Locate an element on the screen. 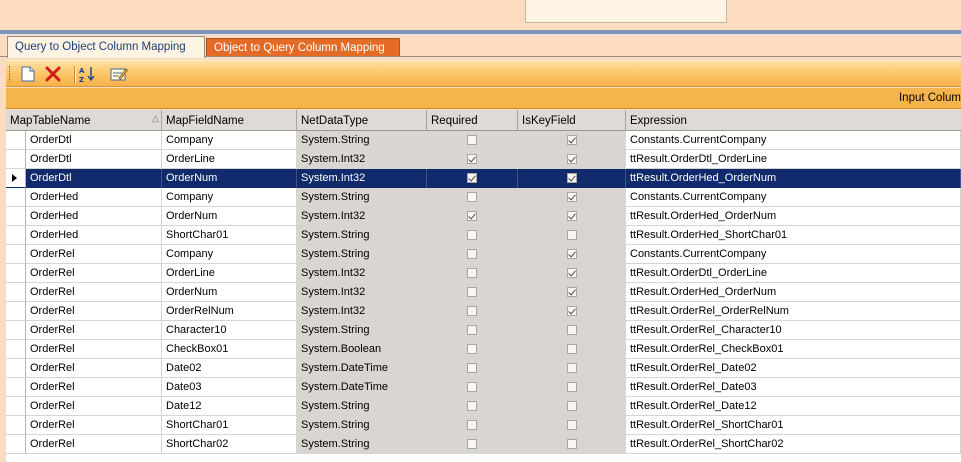 The width and height of the screenshot is (961, 462). cell-mapfieldname: OrderLine is located at coordinates (229, 159).